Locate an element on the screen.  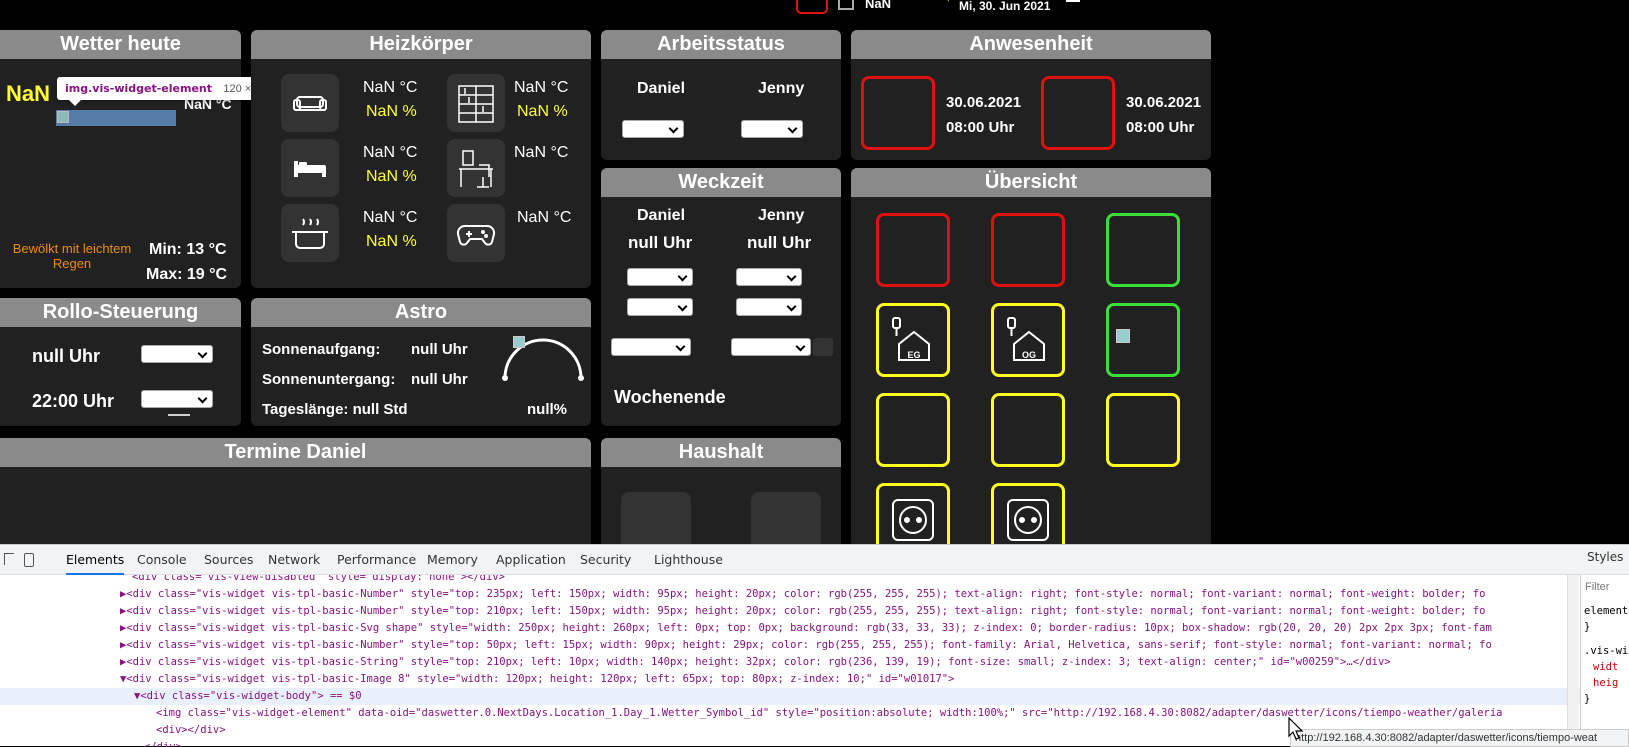
inspect-element-icon is located at coordinates (9, 559).